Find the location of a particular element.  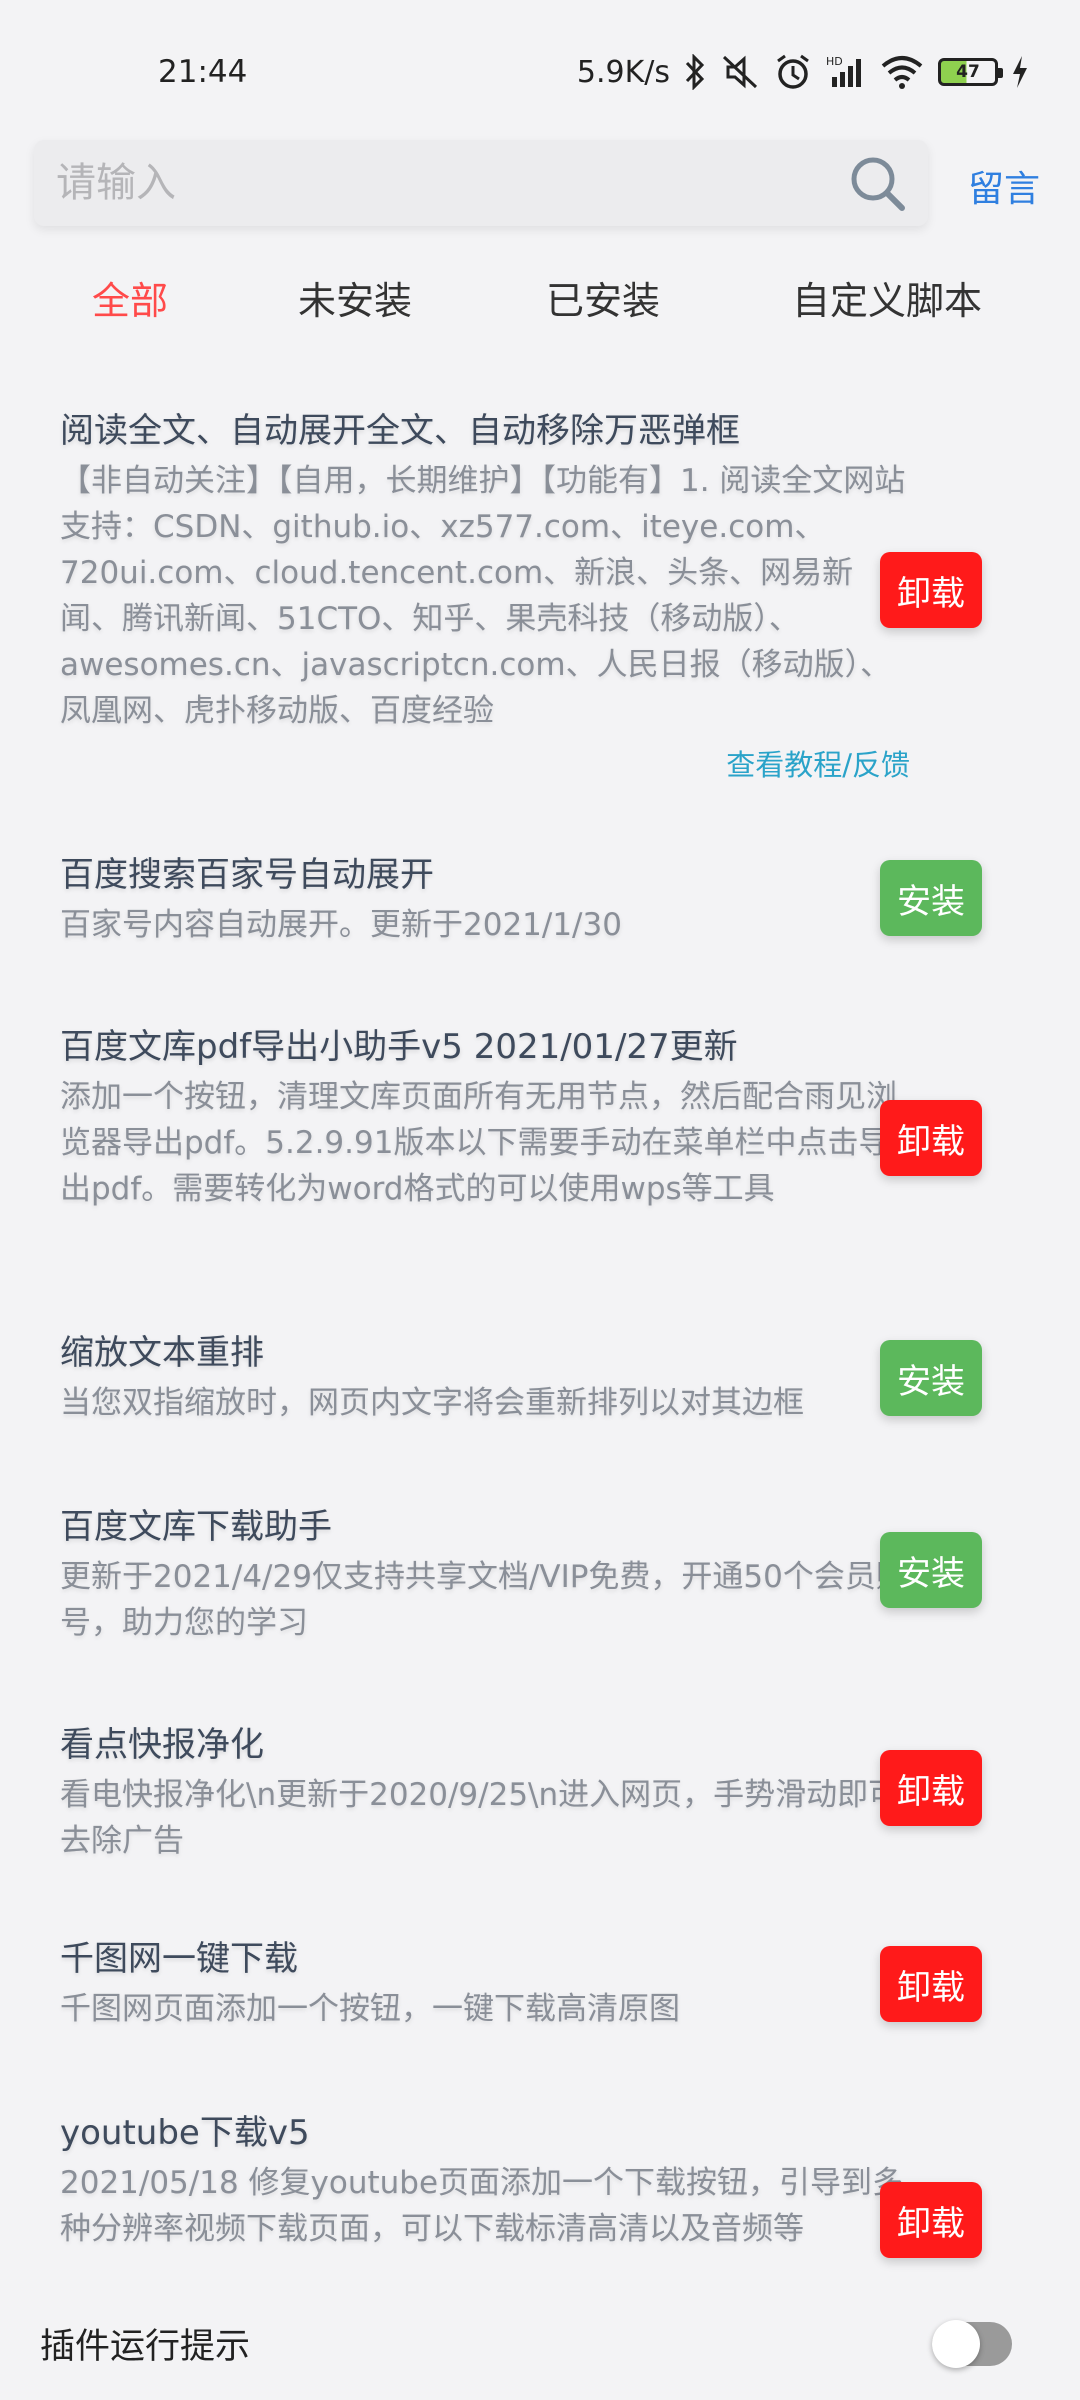

item-description: 百家号内容自动展开。更新于2021/1/30 is located at coordinates (341, 925).